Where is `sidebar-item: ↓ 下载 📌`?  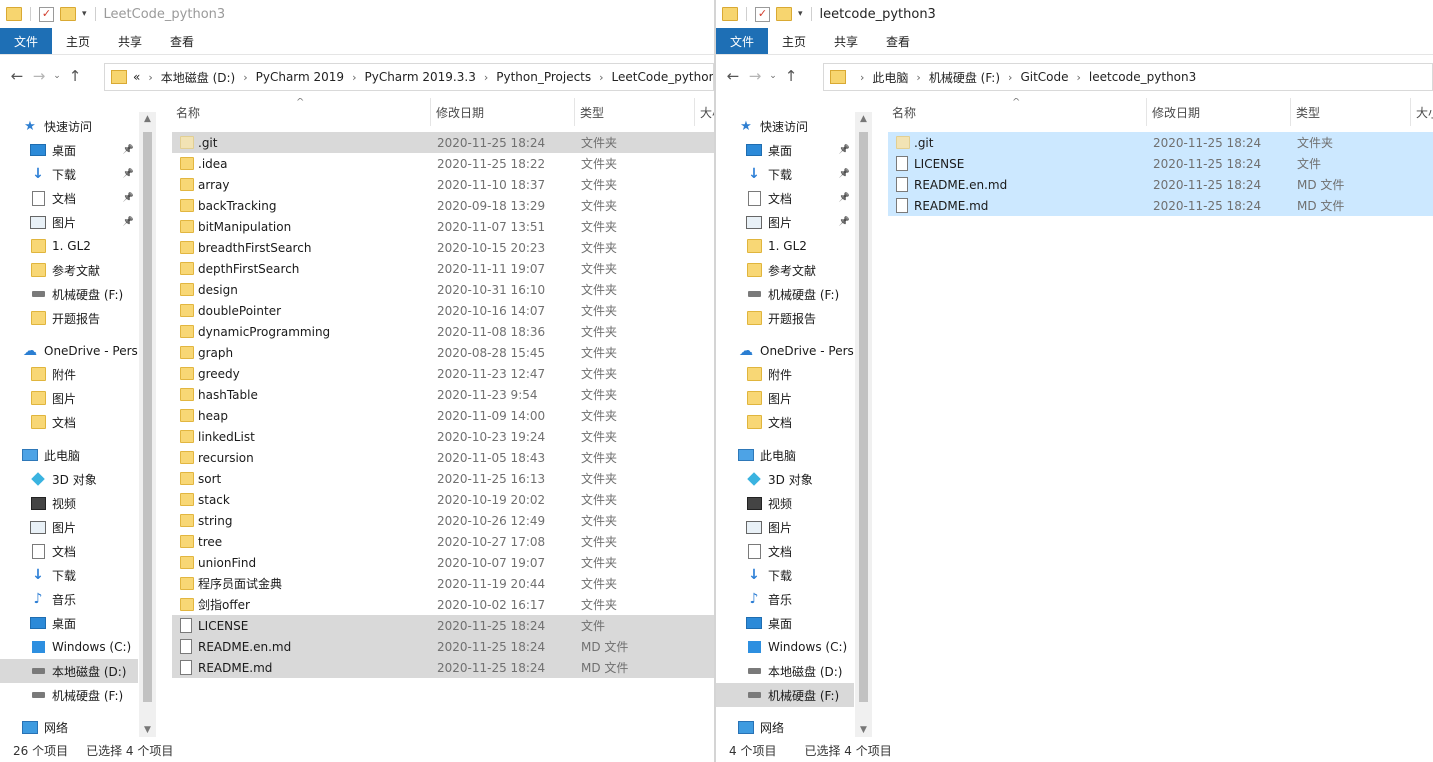
sidebar-item: ↓ 下载 📌 is located at coordinates (69, 174).